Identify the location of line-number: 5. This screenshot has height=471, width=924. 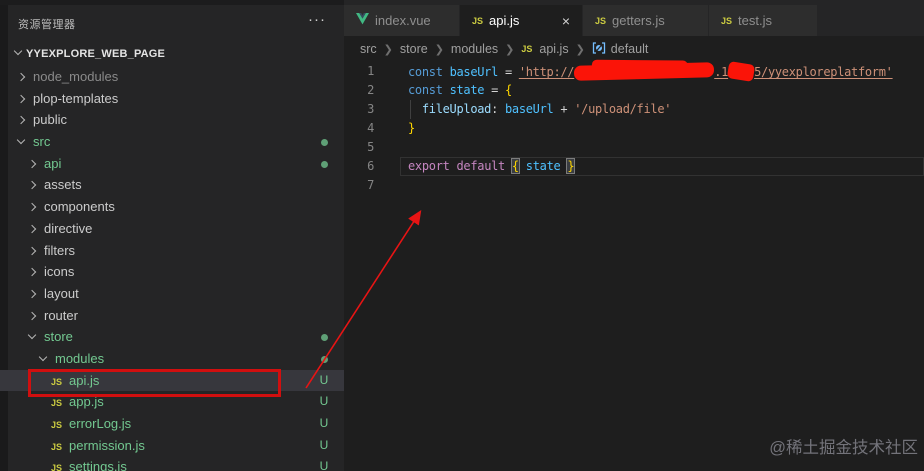
(370, 147).